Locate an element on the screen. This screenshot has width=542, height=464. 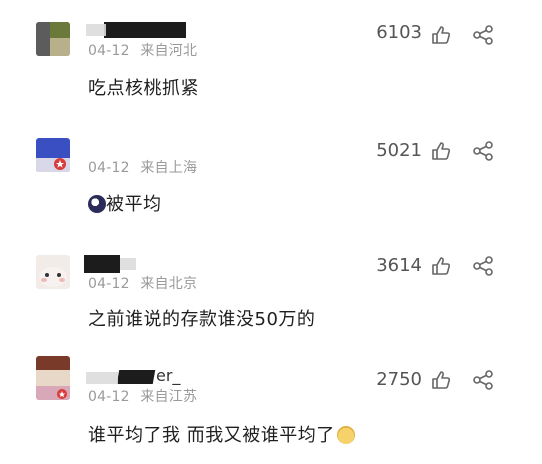
like-count: 2750 is located at coordinates (399, 379).